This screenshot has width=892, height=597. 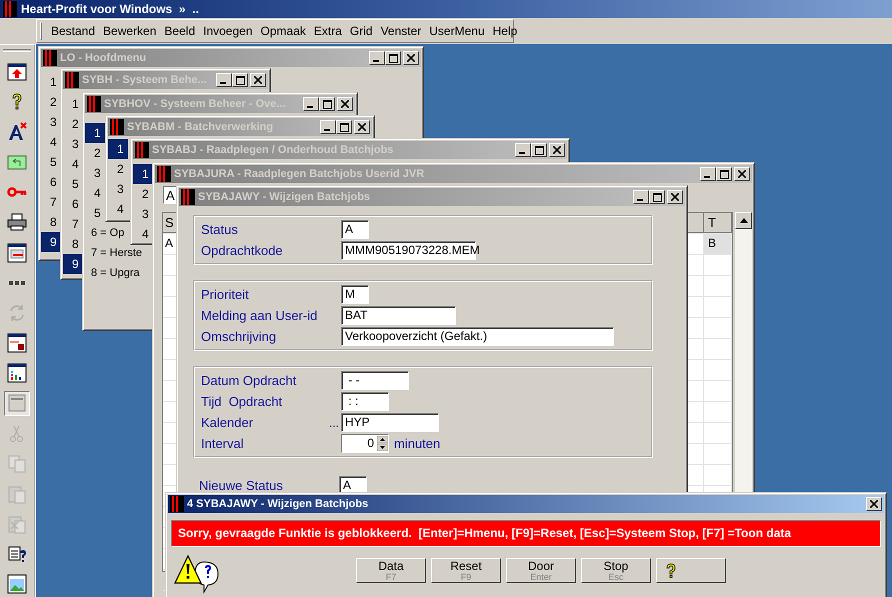 I want to click on dialog-button: Data F7, so click(x=391, y=570).